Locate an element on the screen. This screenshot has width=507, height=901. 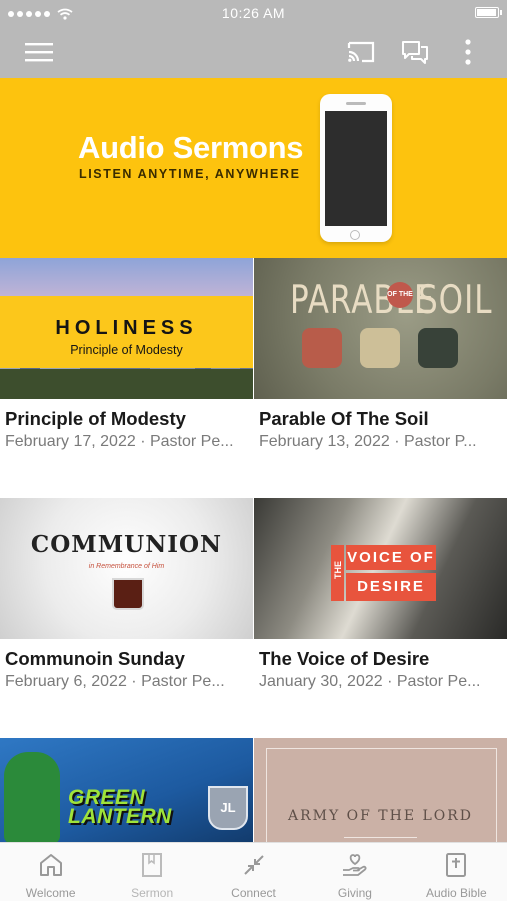
sermon-thumbnail: HOLINESS Principle of Modesty is located at coordinates (126, 328).